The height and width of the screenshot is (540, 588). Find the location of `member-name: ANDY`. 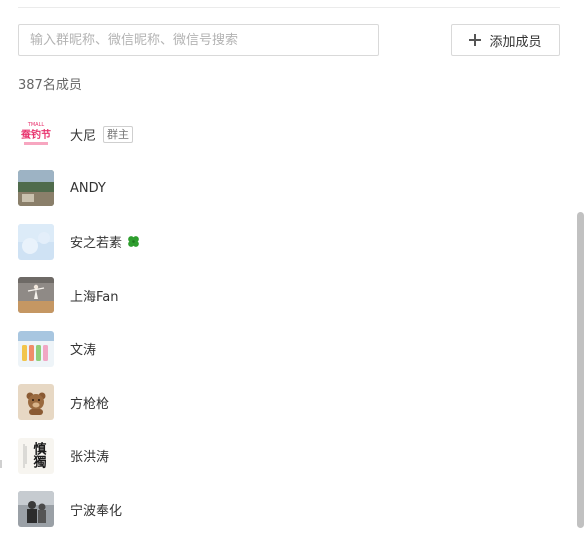

member-name: ANDY is located at coordinates (88, 188).